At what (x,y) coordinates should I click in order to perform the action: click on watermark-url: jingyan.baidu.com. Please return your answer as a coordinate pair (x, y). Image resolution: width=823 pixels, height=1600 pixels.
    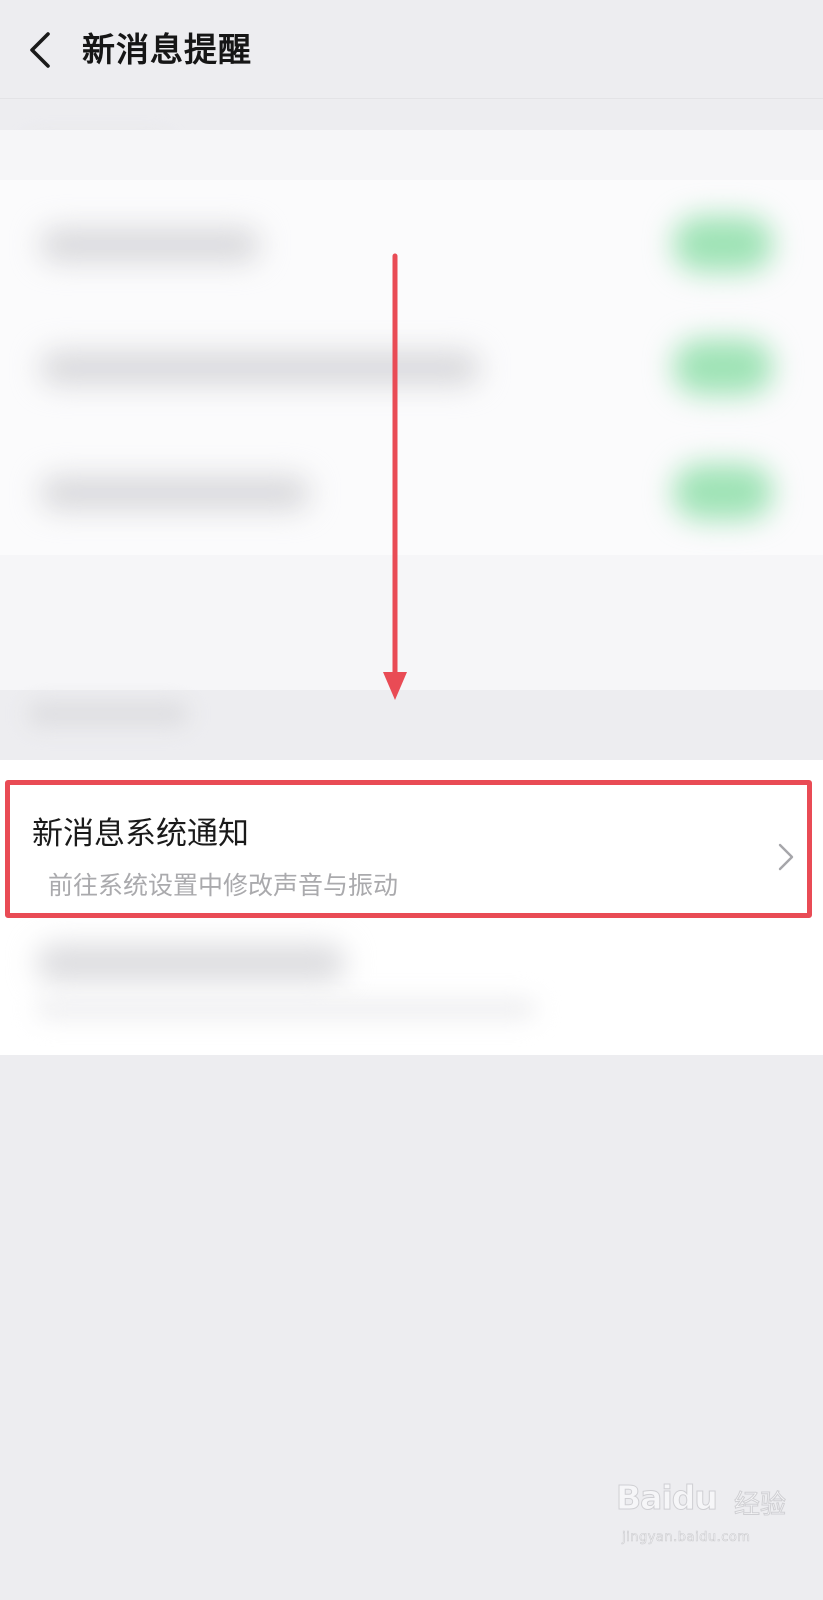
    Looking at the image, I should click on (686, 1538).